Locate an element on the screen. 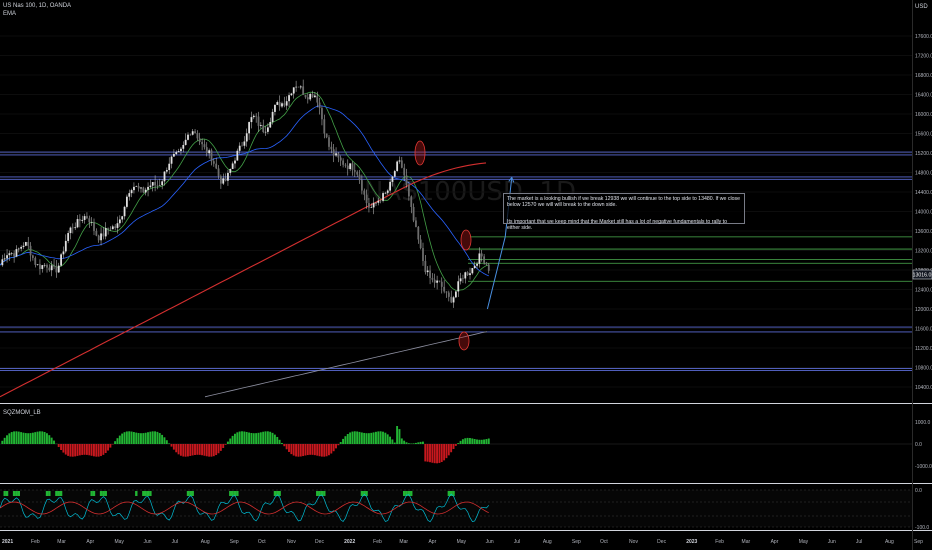 The image size is (932, 550). time-axis-label: Dec is located at coordinates (319, 542).